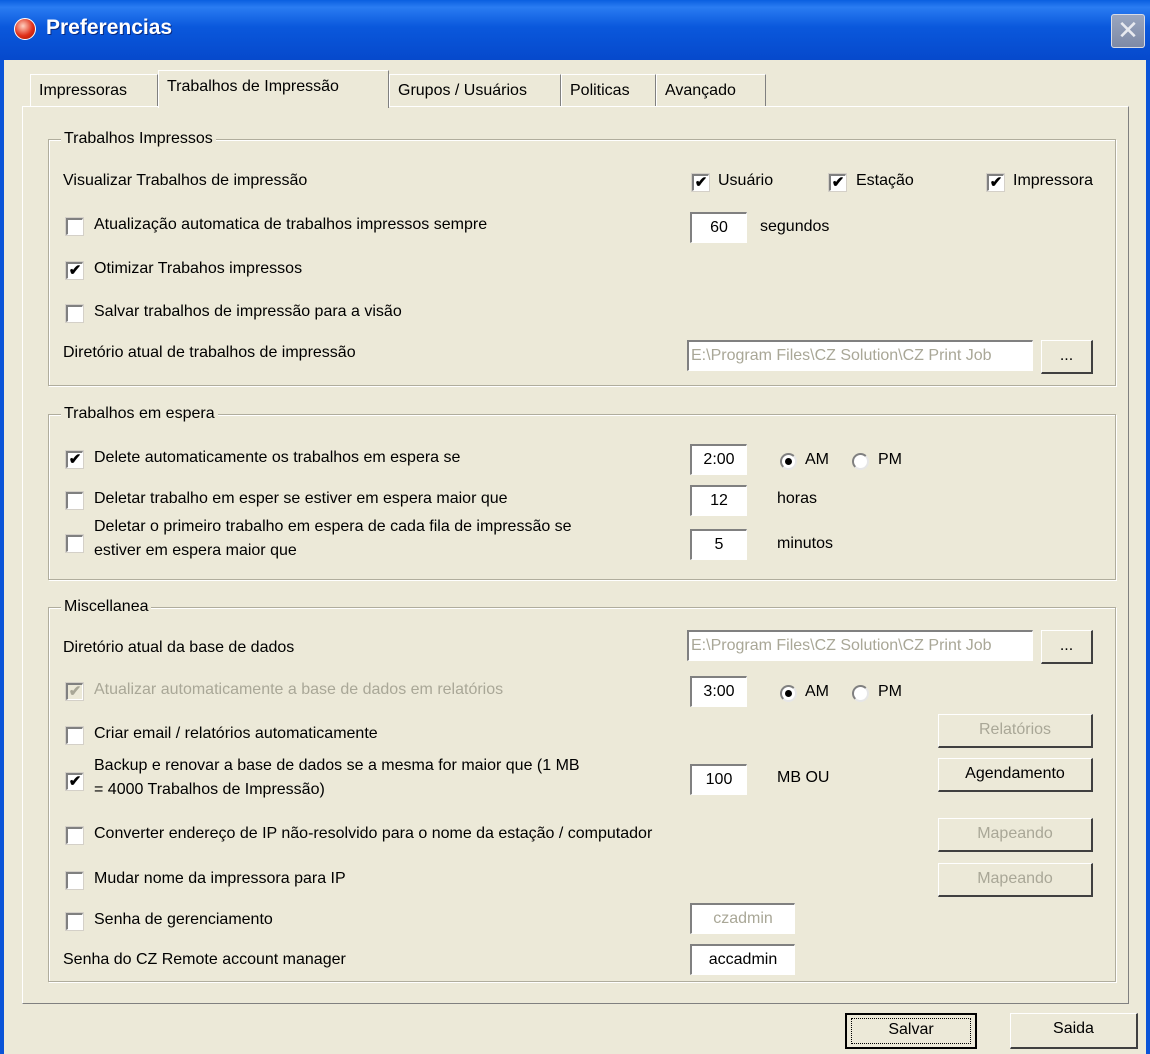 Image resolution: width=1150 pixels, height=1054 pixels. What do you see at coordinates (700, 182) in the screenshot?
I see `view-user-checkbox: ✔` at bounding box center [700, 182].